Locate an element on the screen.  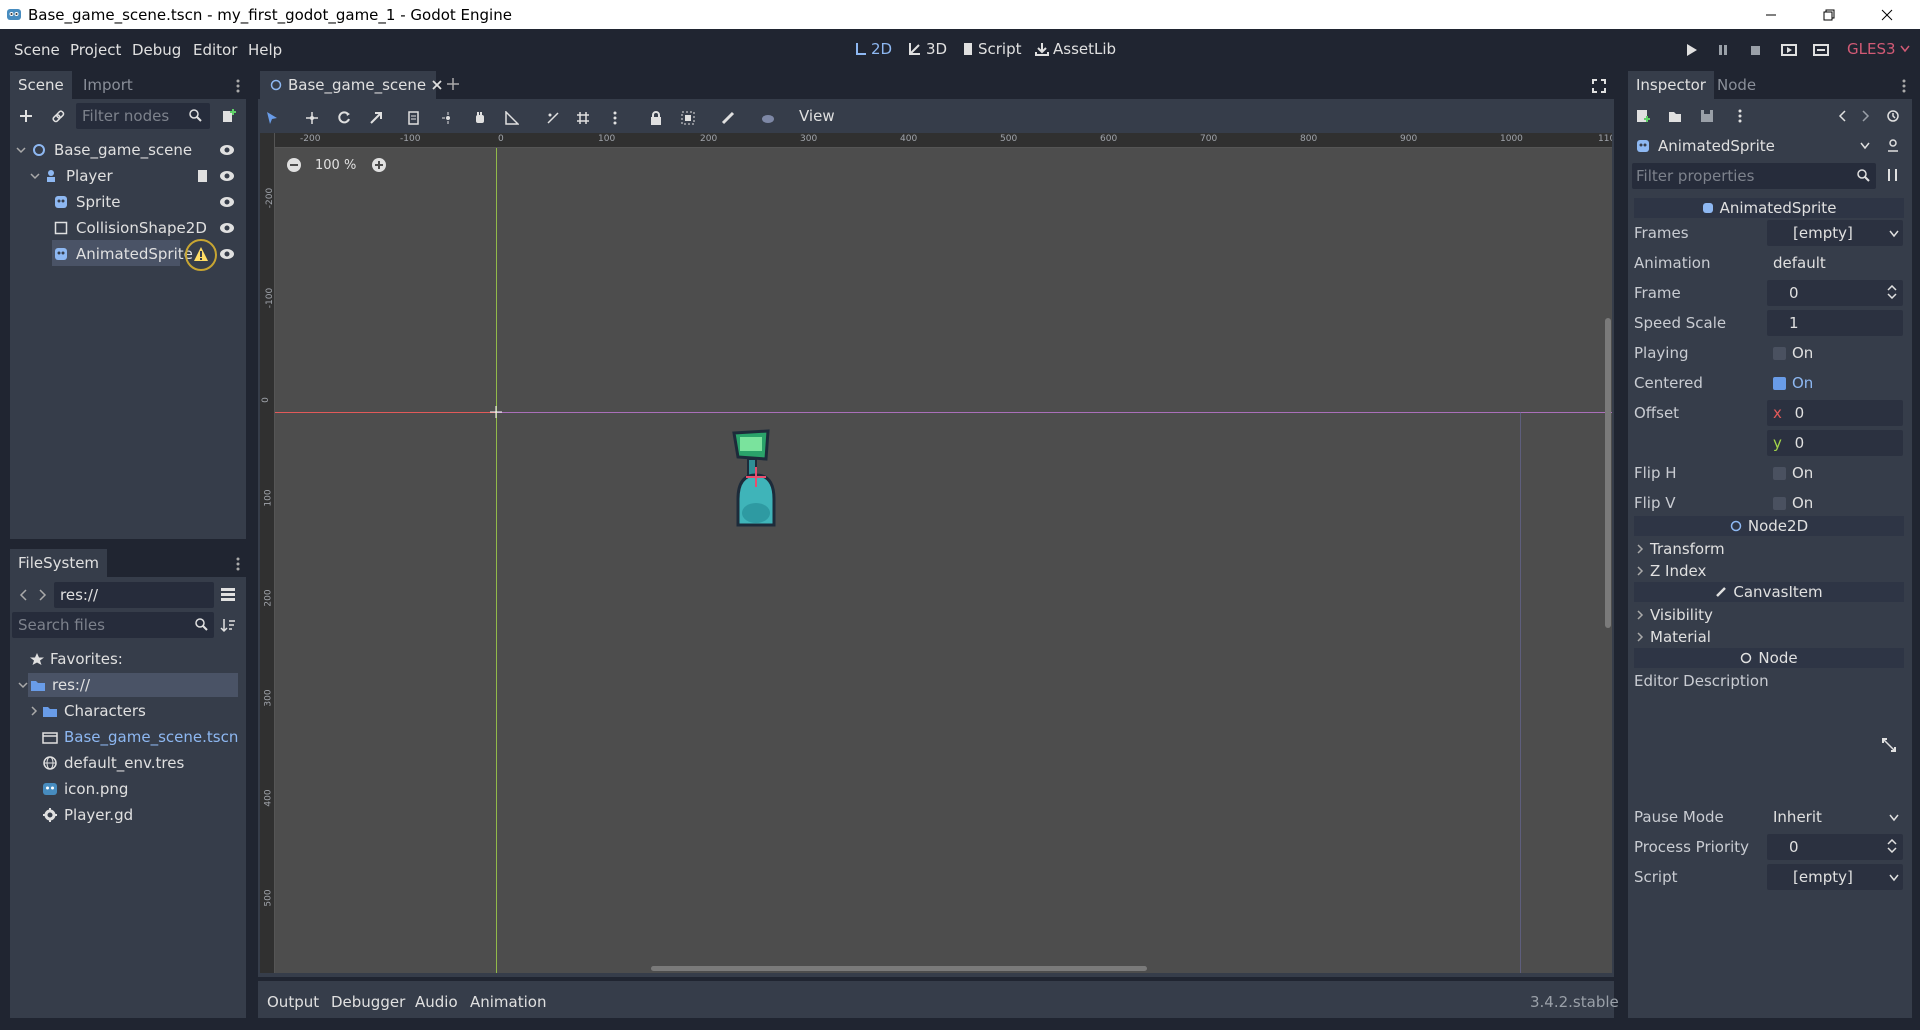
close-icon is located at coordinates (437, 85).